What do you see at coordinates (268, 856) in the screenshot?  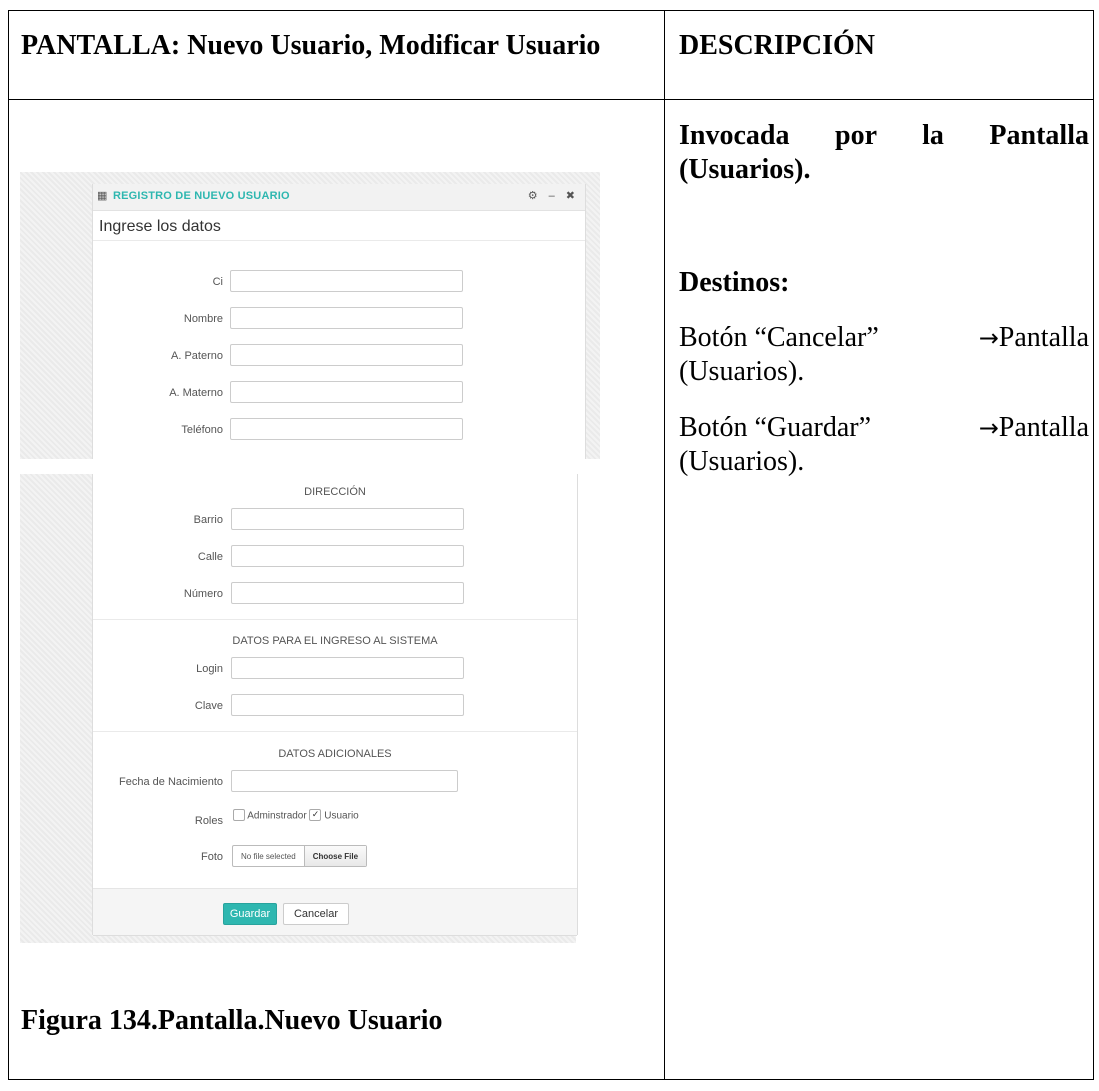 I see `file-status: No file selected` at bounding box center [268, 856].